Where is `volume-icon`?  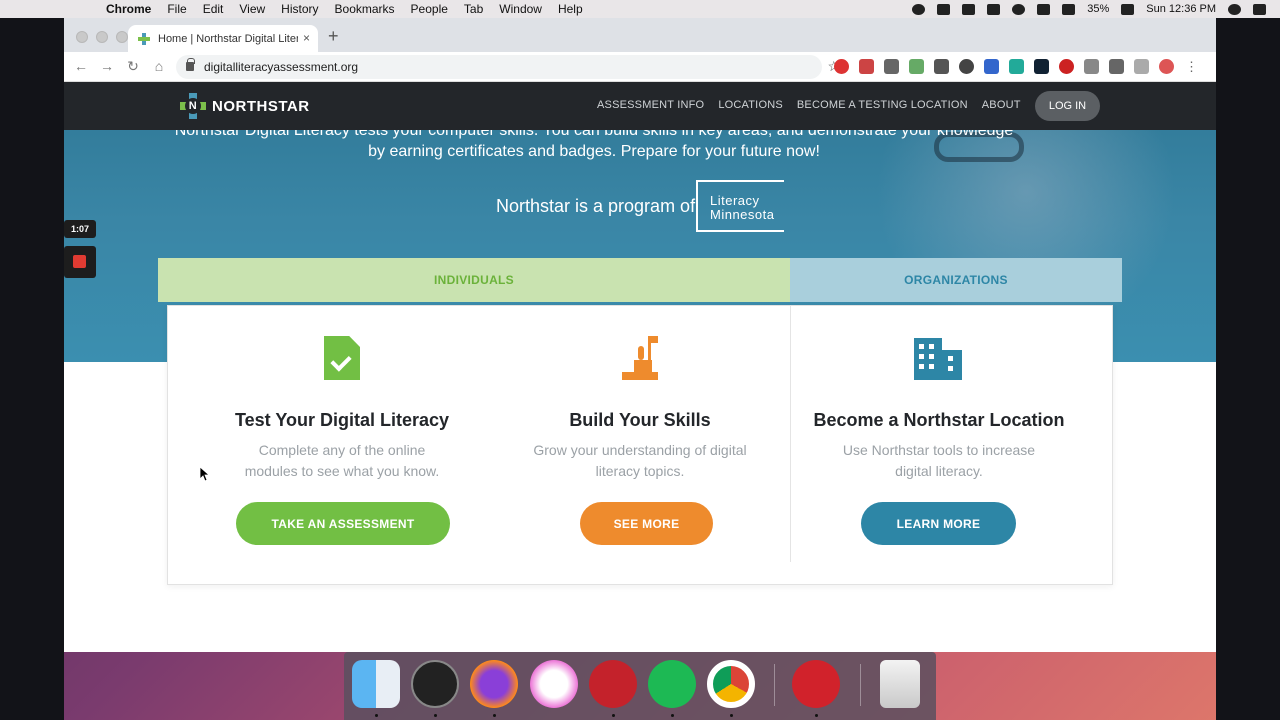 volume-icon is located at coordinates (1069, 9).